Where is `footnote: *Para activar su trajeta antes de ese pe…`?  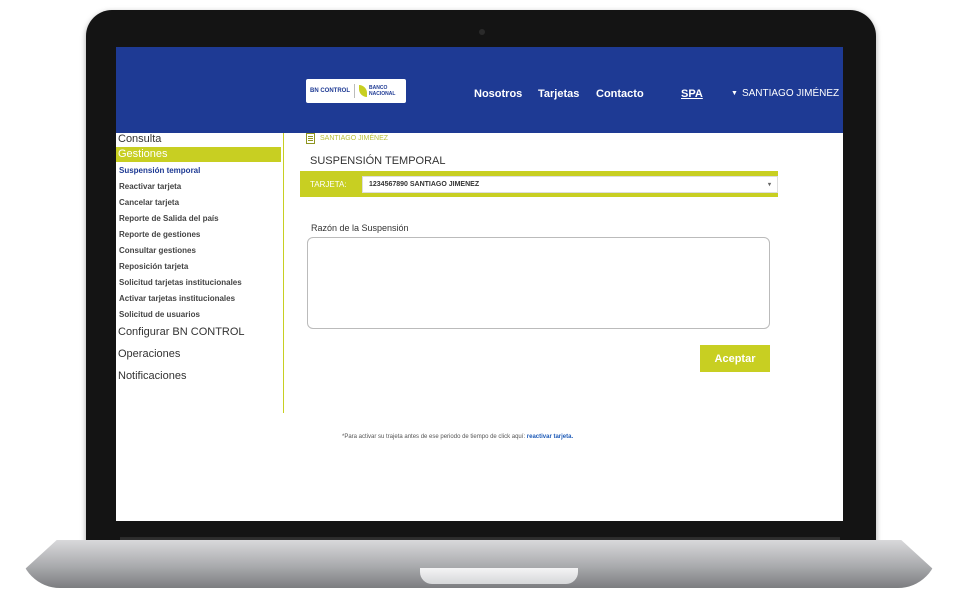 footnote: *Para activar su trajeta antes de ese pe… is located at coordinates (457, 437).